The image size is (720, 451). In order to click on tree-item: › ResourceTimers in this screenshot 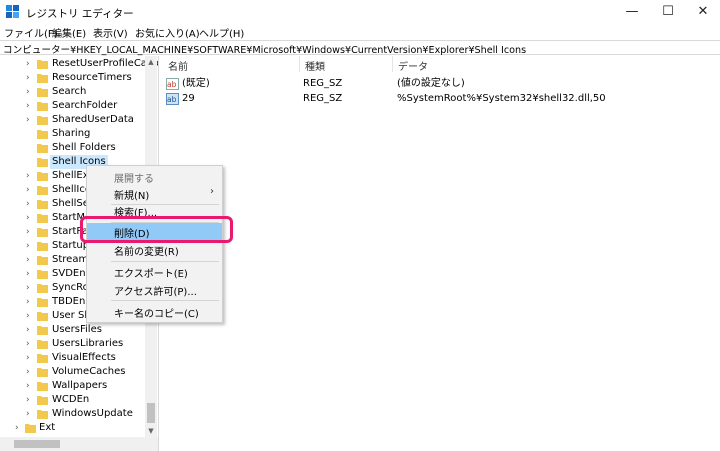, I will do `click(79, 78)`.